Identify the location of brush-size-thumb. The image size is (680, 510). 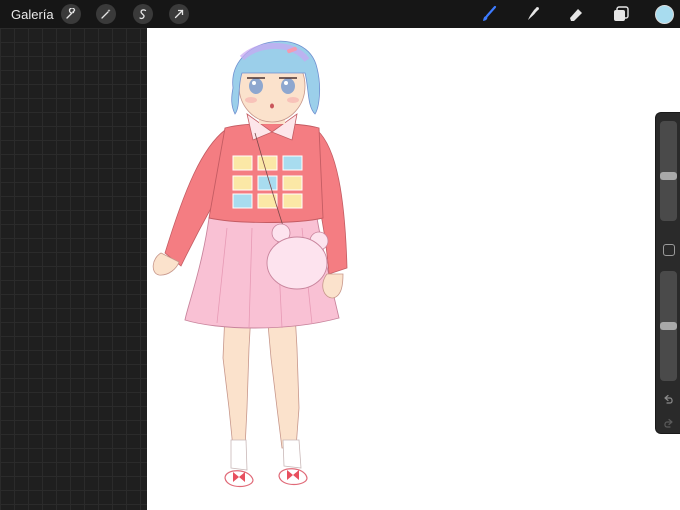
(668, 175).